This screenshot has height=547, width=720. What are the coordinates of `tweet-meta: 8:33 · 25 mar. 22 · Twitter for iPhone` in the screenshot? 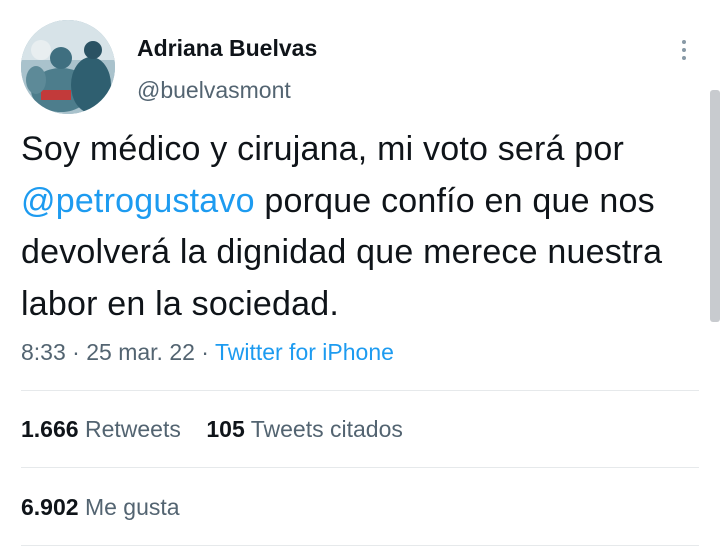 It's located at (207, 352).